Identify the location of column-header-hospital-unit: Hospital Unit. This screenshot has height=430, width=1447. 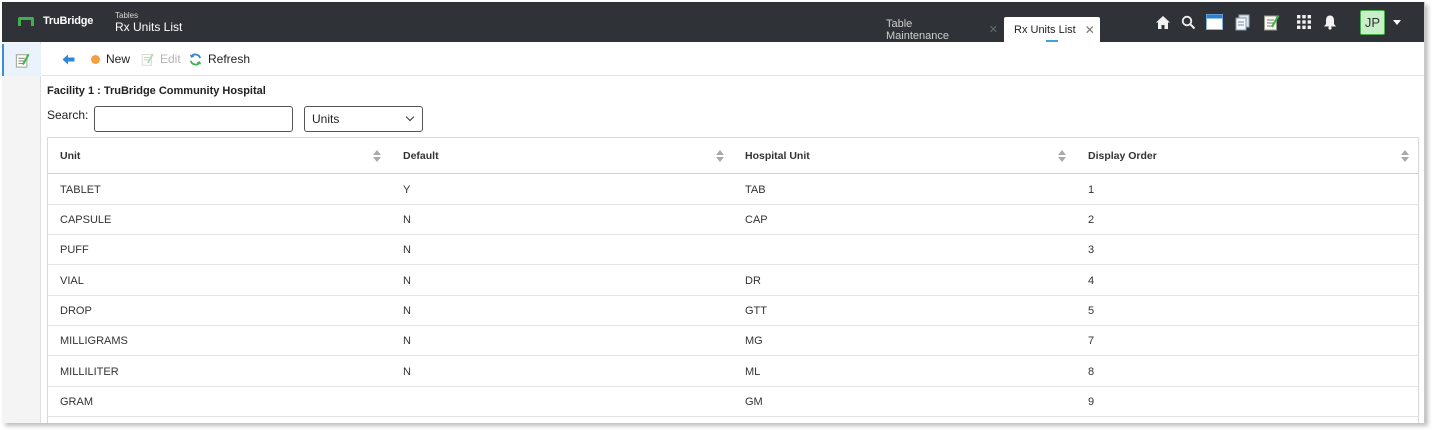
(777, 156).